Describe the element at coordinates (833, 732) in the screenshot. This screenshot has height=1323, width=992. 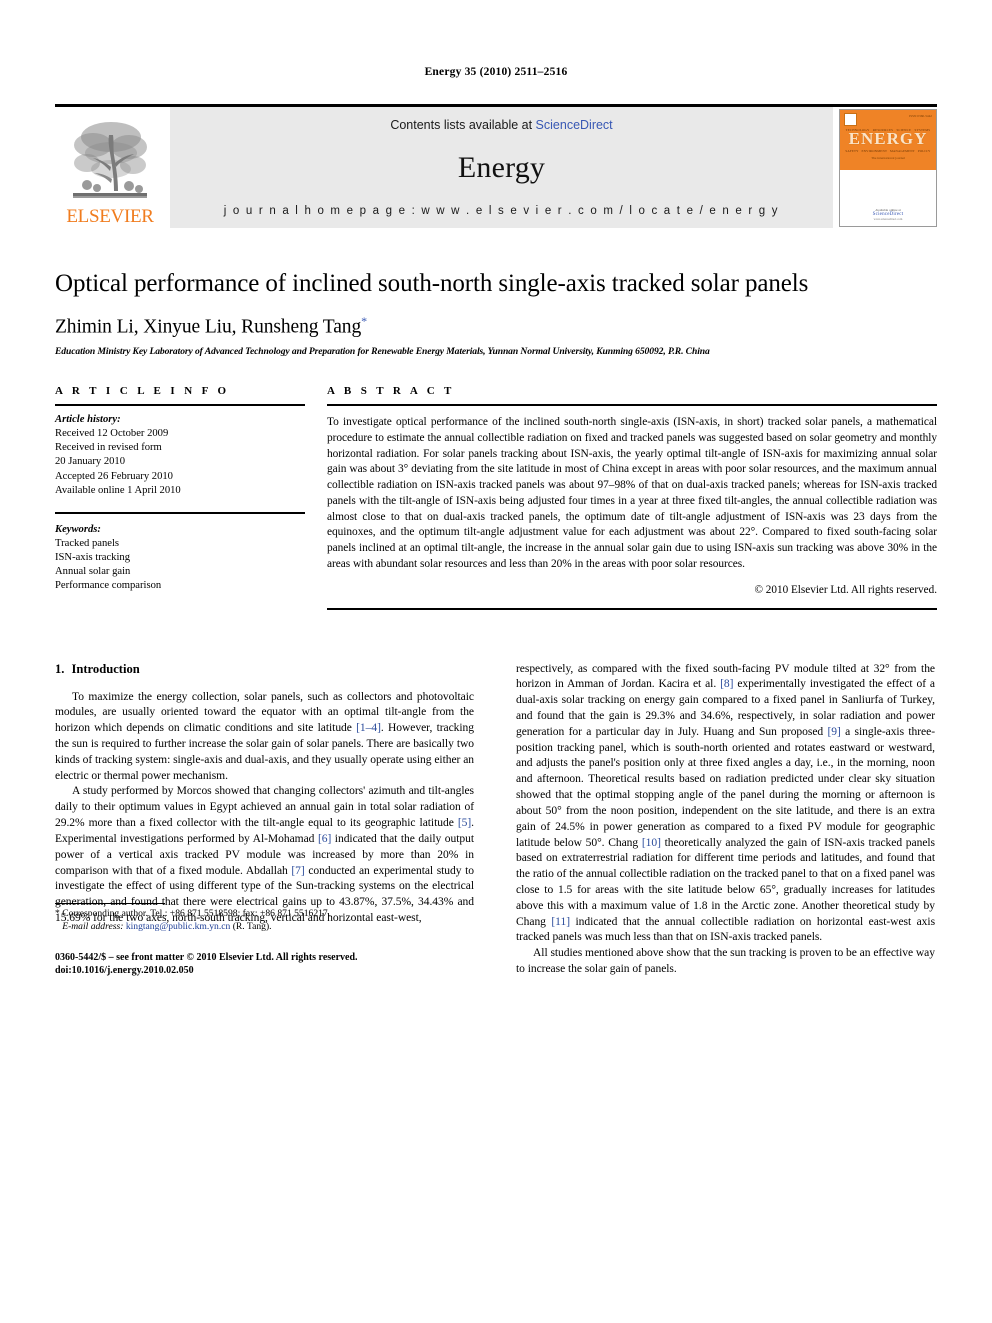
I see `citation-link: [9]` at that location.